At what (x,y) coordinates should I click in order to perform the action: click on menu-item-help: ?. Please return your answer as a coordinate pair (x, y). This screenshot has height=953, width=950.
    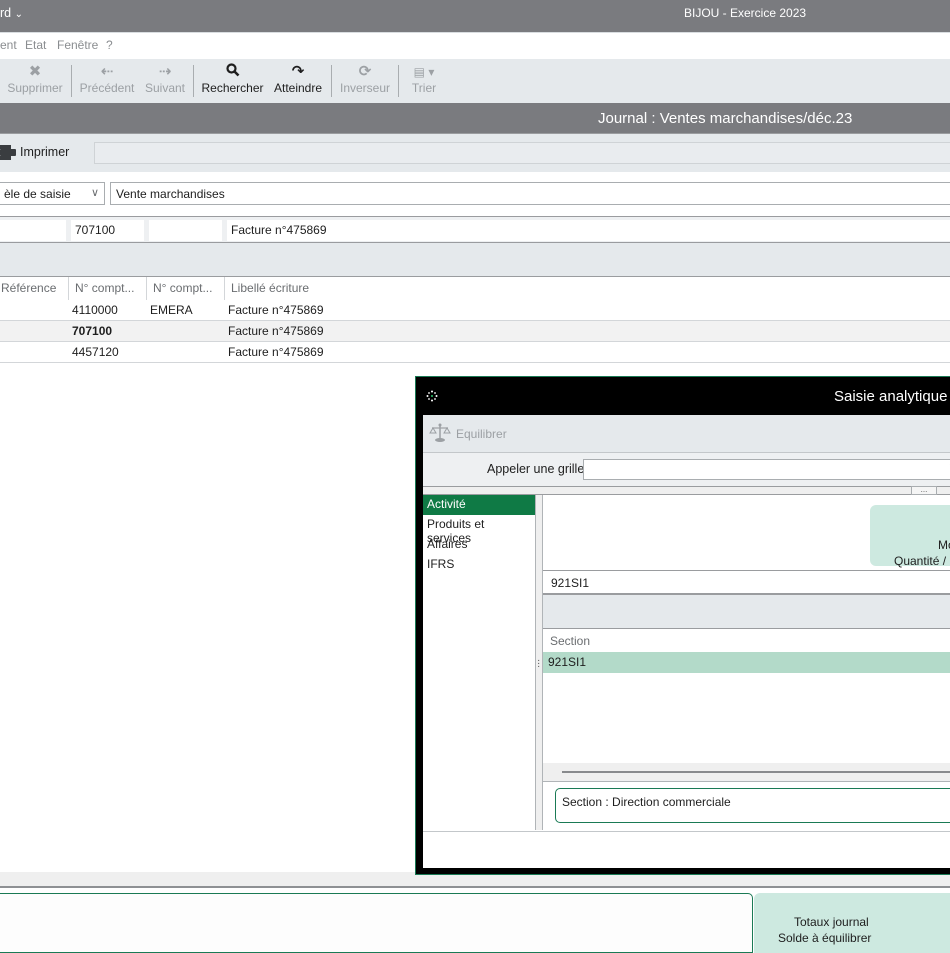
    Looking at the image, I should click on (109, 45).